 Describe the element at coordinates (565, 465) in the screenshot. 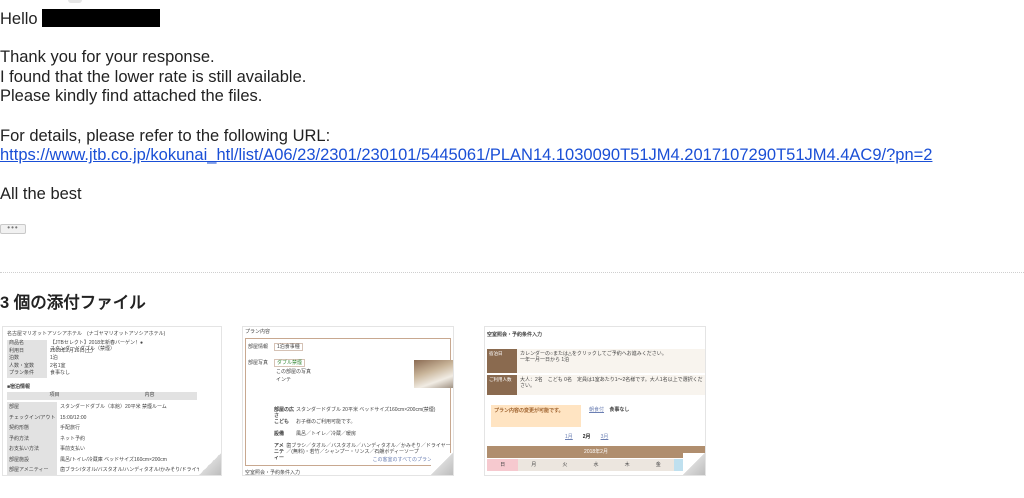

I see `weekday: 火` at that location.